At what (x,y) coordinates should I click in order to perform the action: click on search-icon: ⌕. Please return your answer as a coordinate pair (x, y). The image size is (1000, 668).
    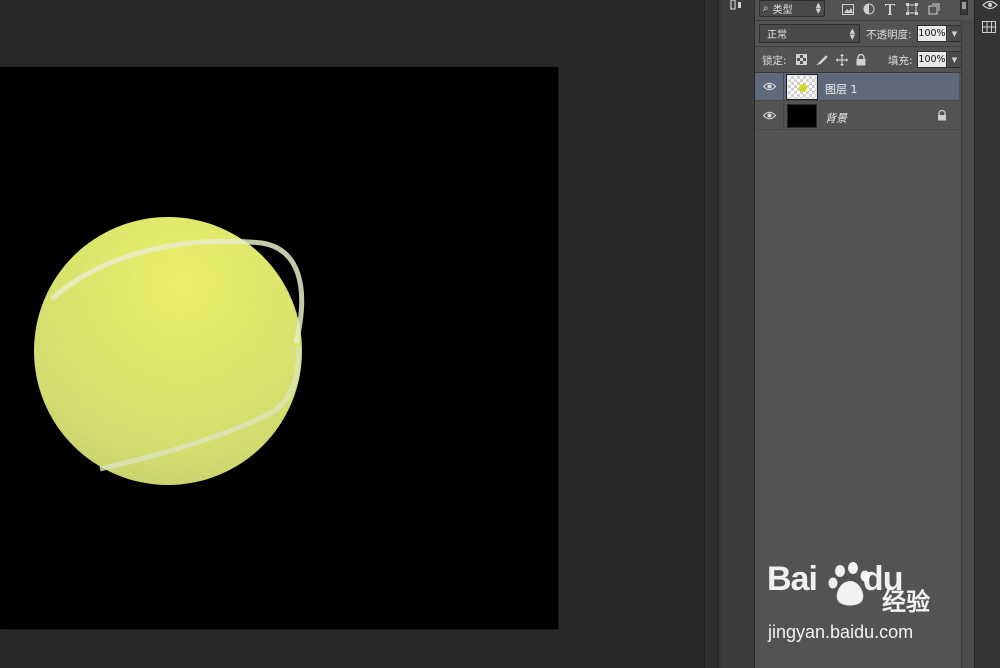
    Looking at the image, I should click on (766, 8).